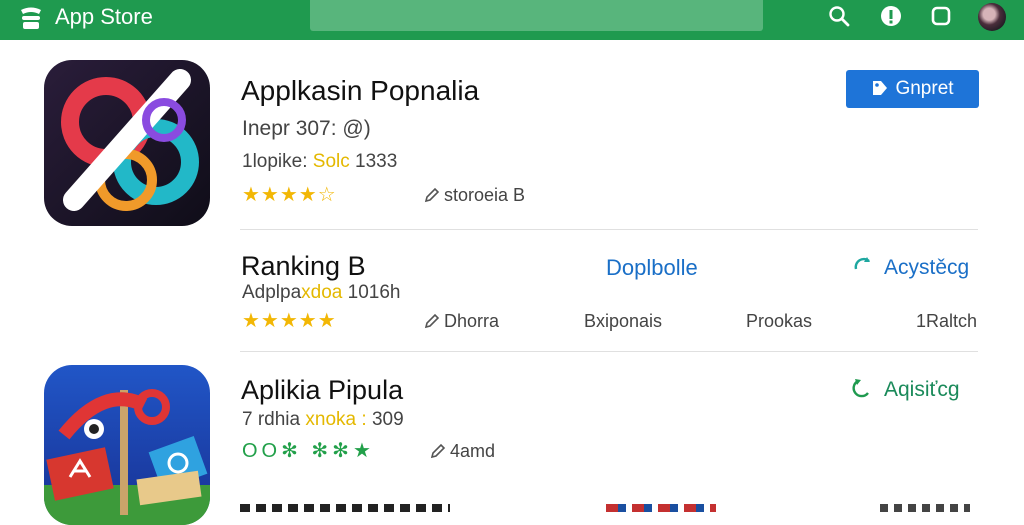 Image resolution: width=1024 pixels, height=525 pixels. I want to click on avatar, so click(992, 17).